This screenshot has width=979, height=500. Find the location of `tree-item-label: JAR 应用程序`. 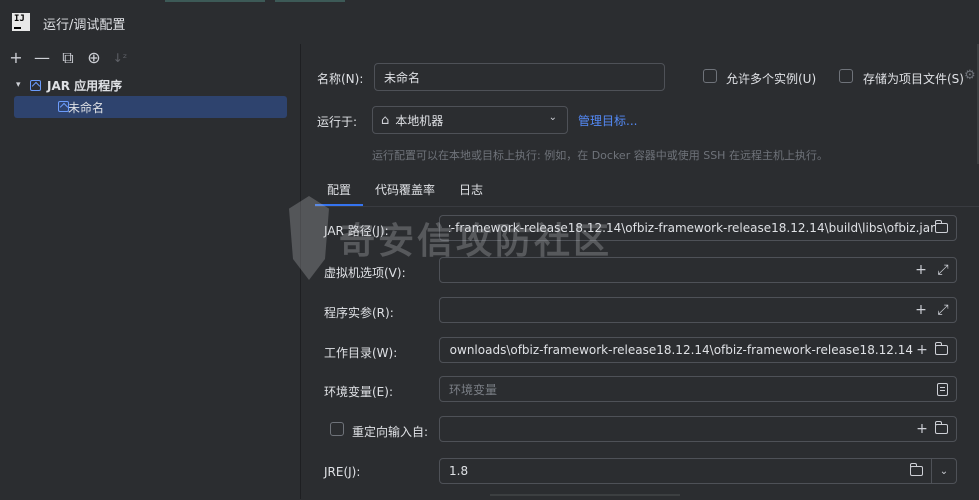

tree-item-label: JAR 应用程序 is located at coordinates (85, 85).